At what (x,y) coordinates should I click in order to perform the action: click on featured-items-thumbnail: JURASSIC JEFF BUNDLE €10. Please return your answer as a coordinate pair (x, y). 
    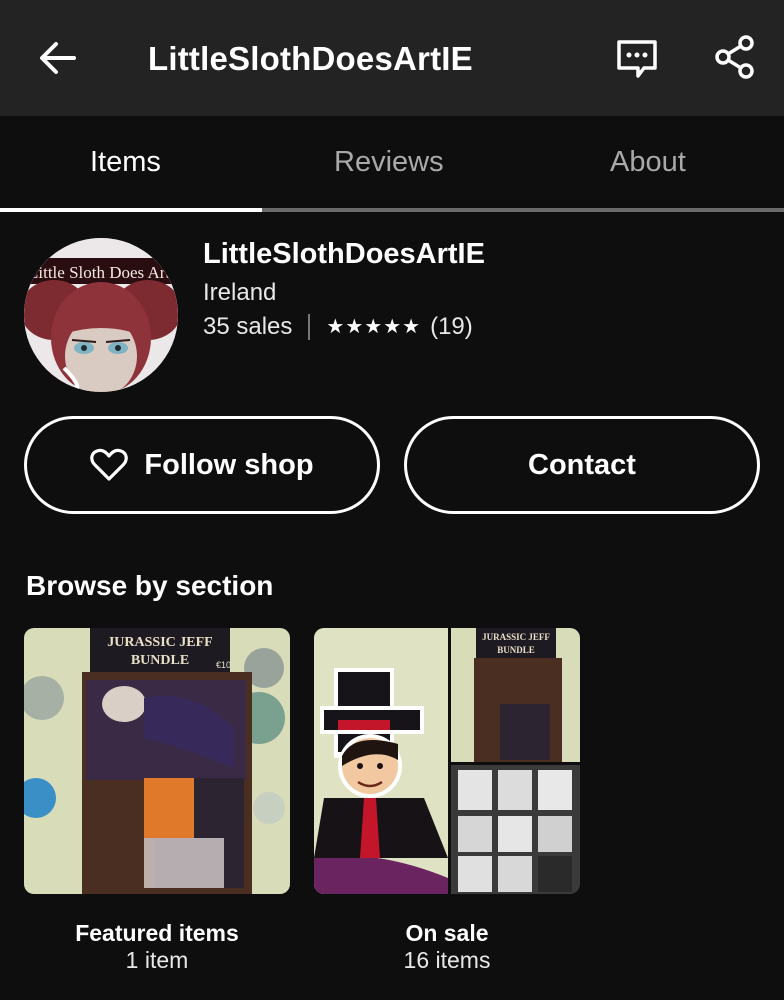
    Looking at the image, I should click on (157, 761).